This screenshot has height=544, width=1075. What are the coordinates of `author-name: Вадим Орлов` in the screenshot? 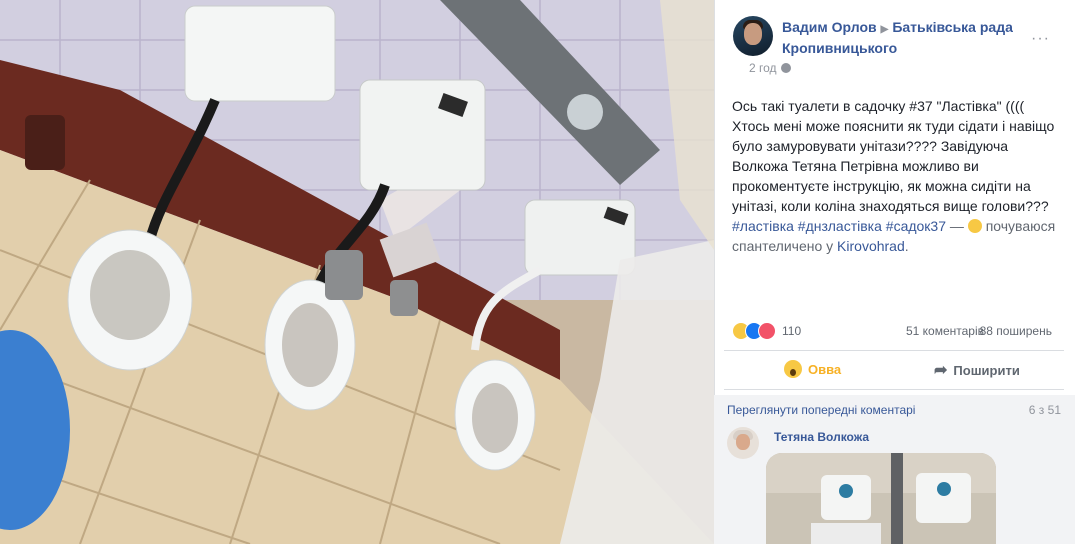 It's located at (829, 27).